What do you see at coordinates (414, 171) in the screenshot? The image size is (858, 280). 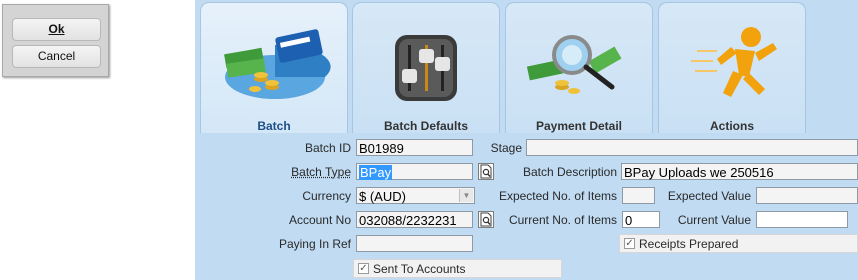 I see `batch-type-field: BPay` at bounding box center [414, 171].